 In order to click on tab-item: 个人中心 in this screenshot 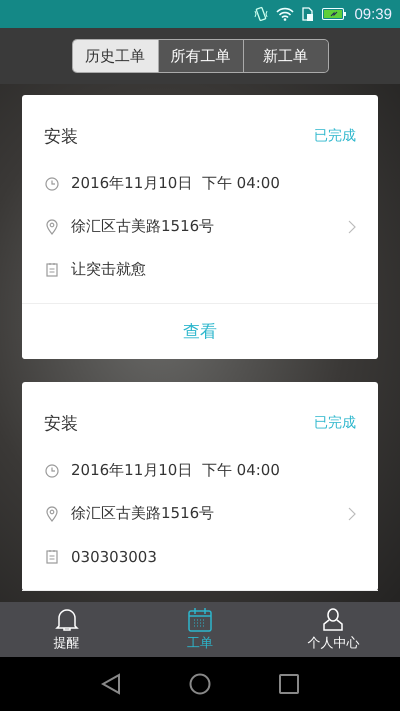, I will do `click(333, 629)`.